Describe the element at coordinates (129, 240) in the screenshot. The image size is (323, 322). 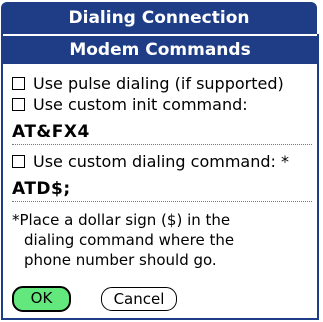
I see `note-line-2: dialing command where the` at that location.